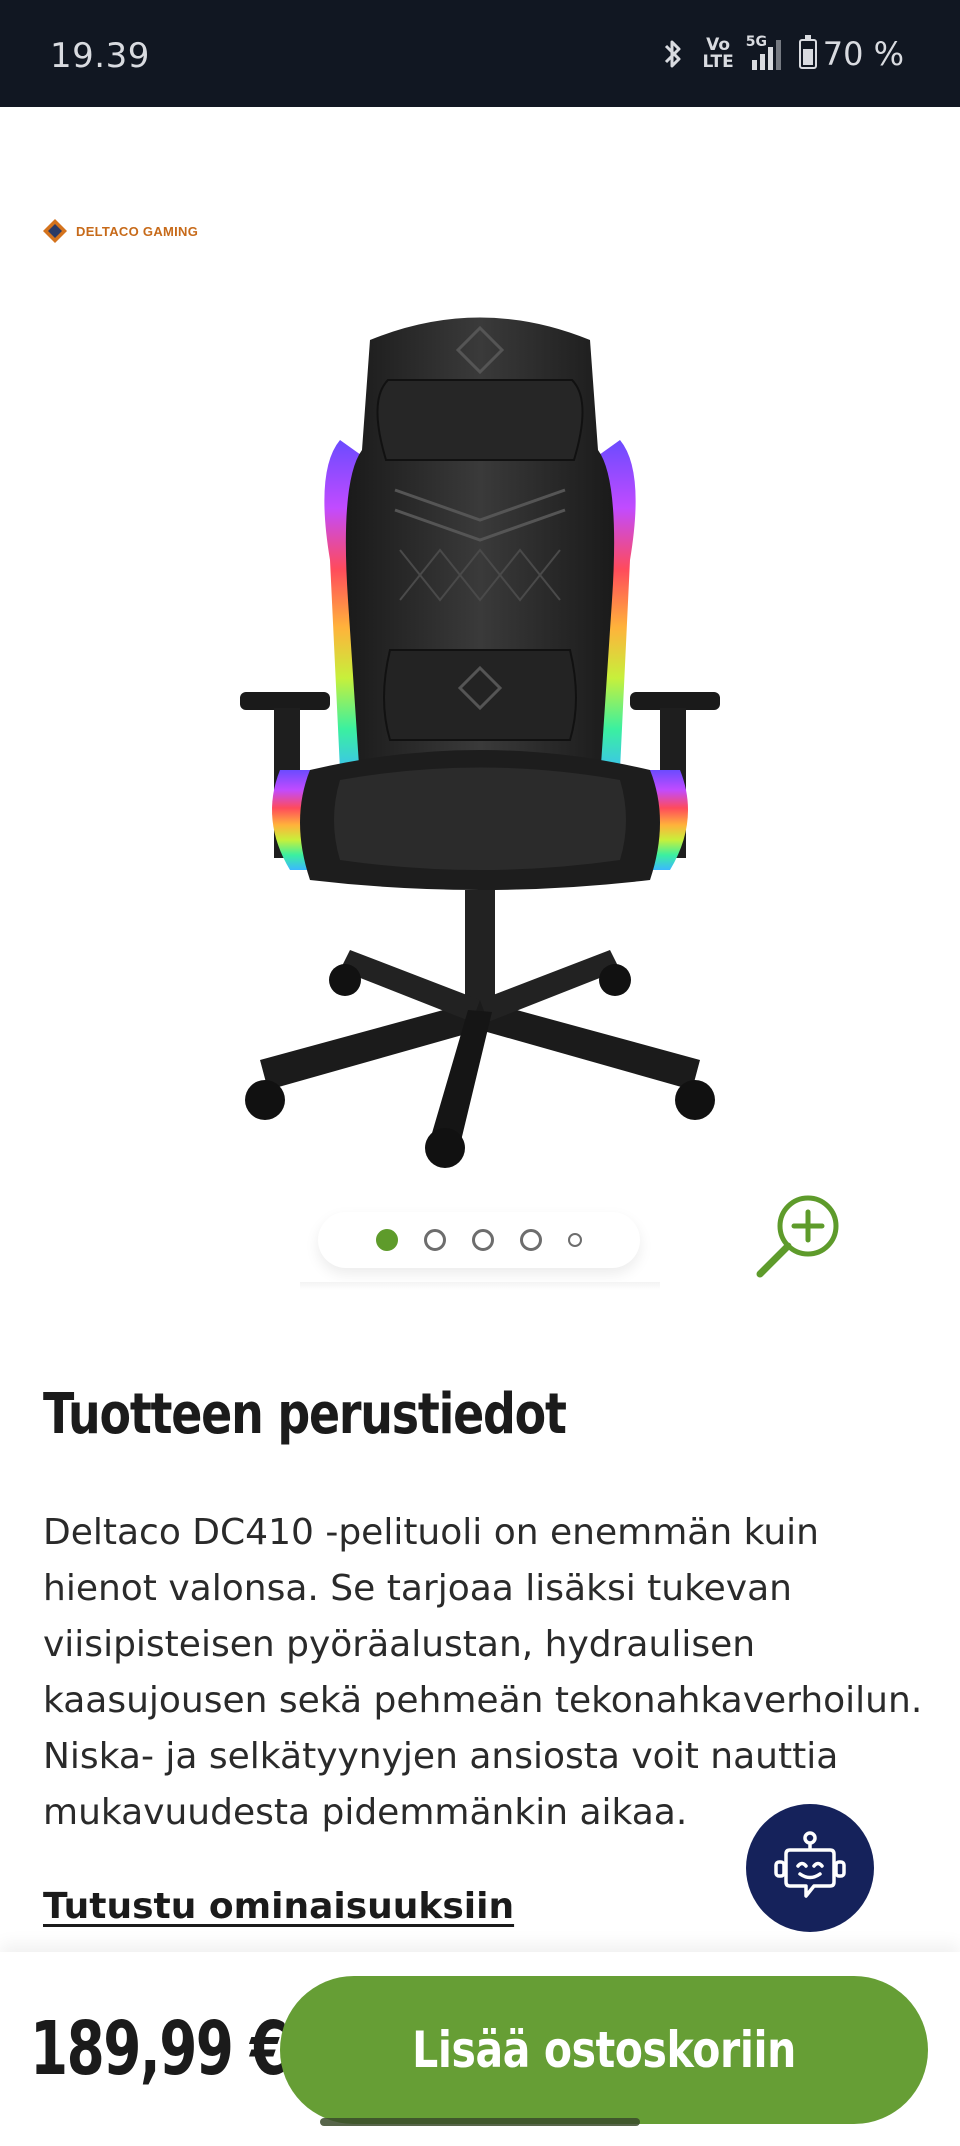  Describe the element at coordinates (480, 2122) in the screenshot. I see `home-indicator` at that location.